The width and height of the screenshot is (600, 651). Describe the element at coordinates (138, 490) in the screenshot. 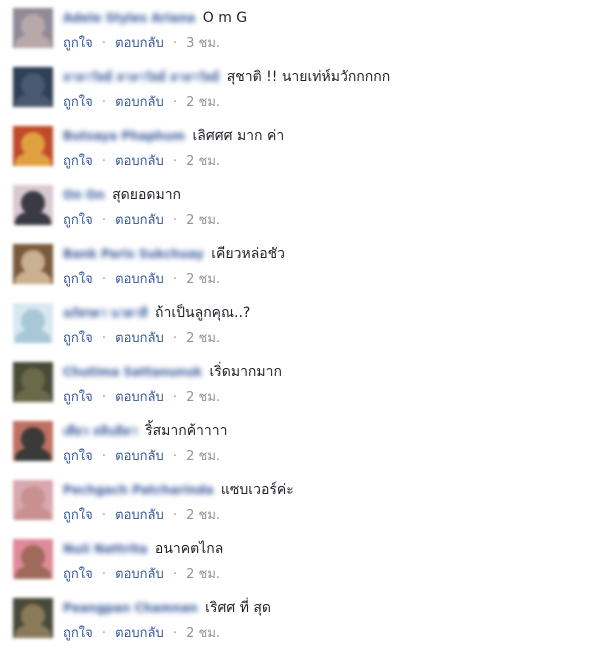

I see `comment-author-link: Pechgach Patcharinda` at that location.